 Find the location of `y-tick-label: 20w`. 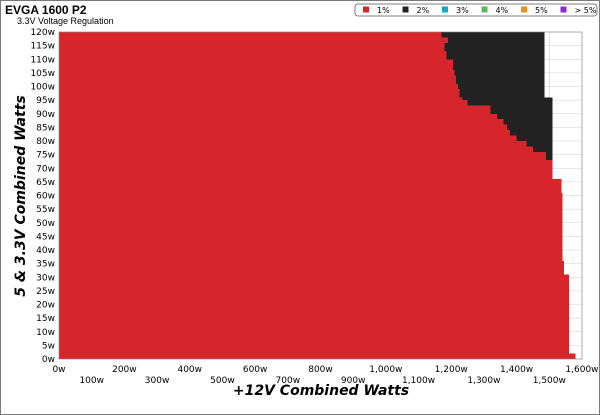

y-tick-label: 20w is located at coordinates (45, 306).